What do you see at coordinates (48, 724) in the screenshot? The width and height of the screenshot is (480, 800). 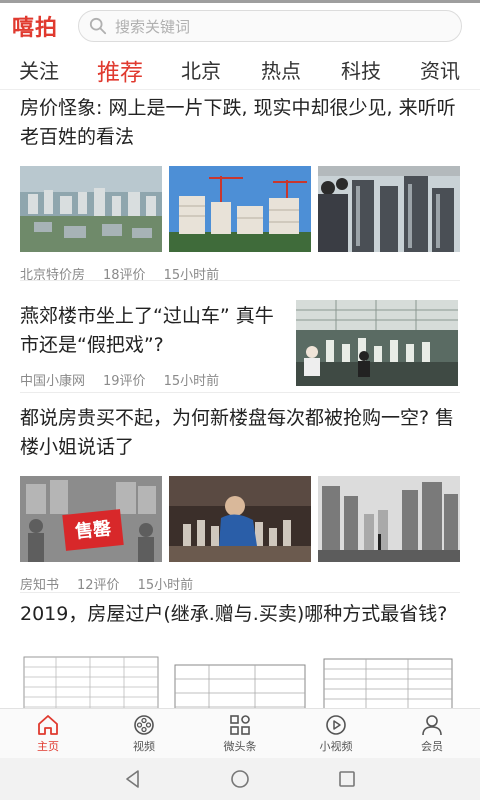 I see `home-icon` at bounding box center [48, 724].